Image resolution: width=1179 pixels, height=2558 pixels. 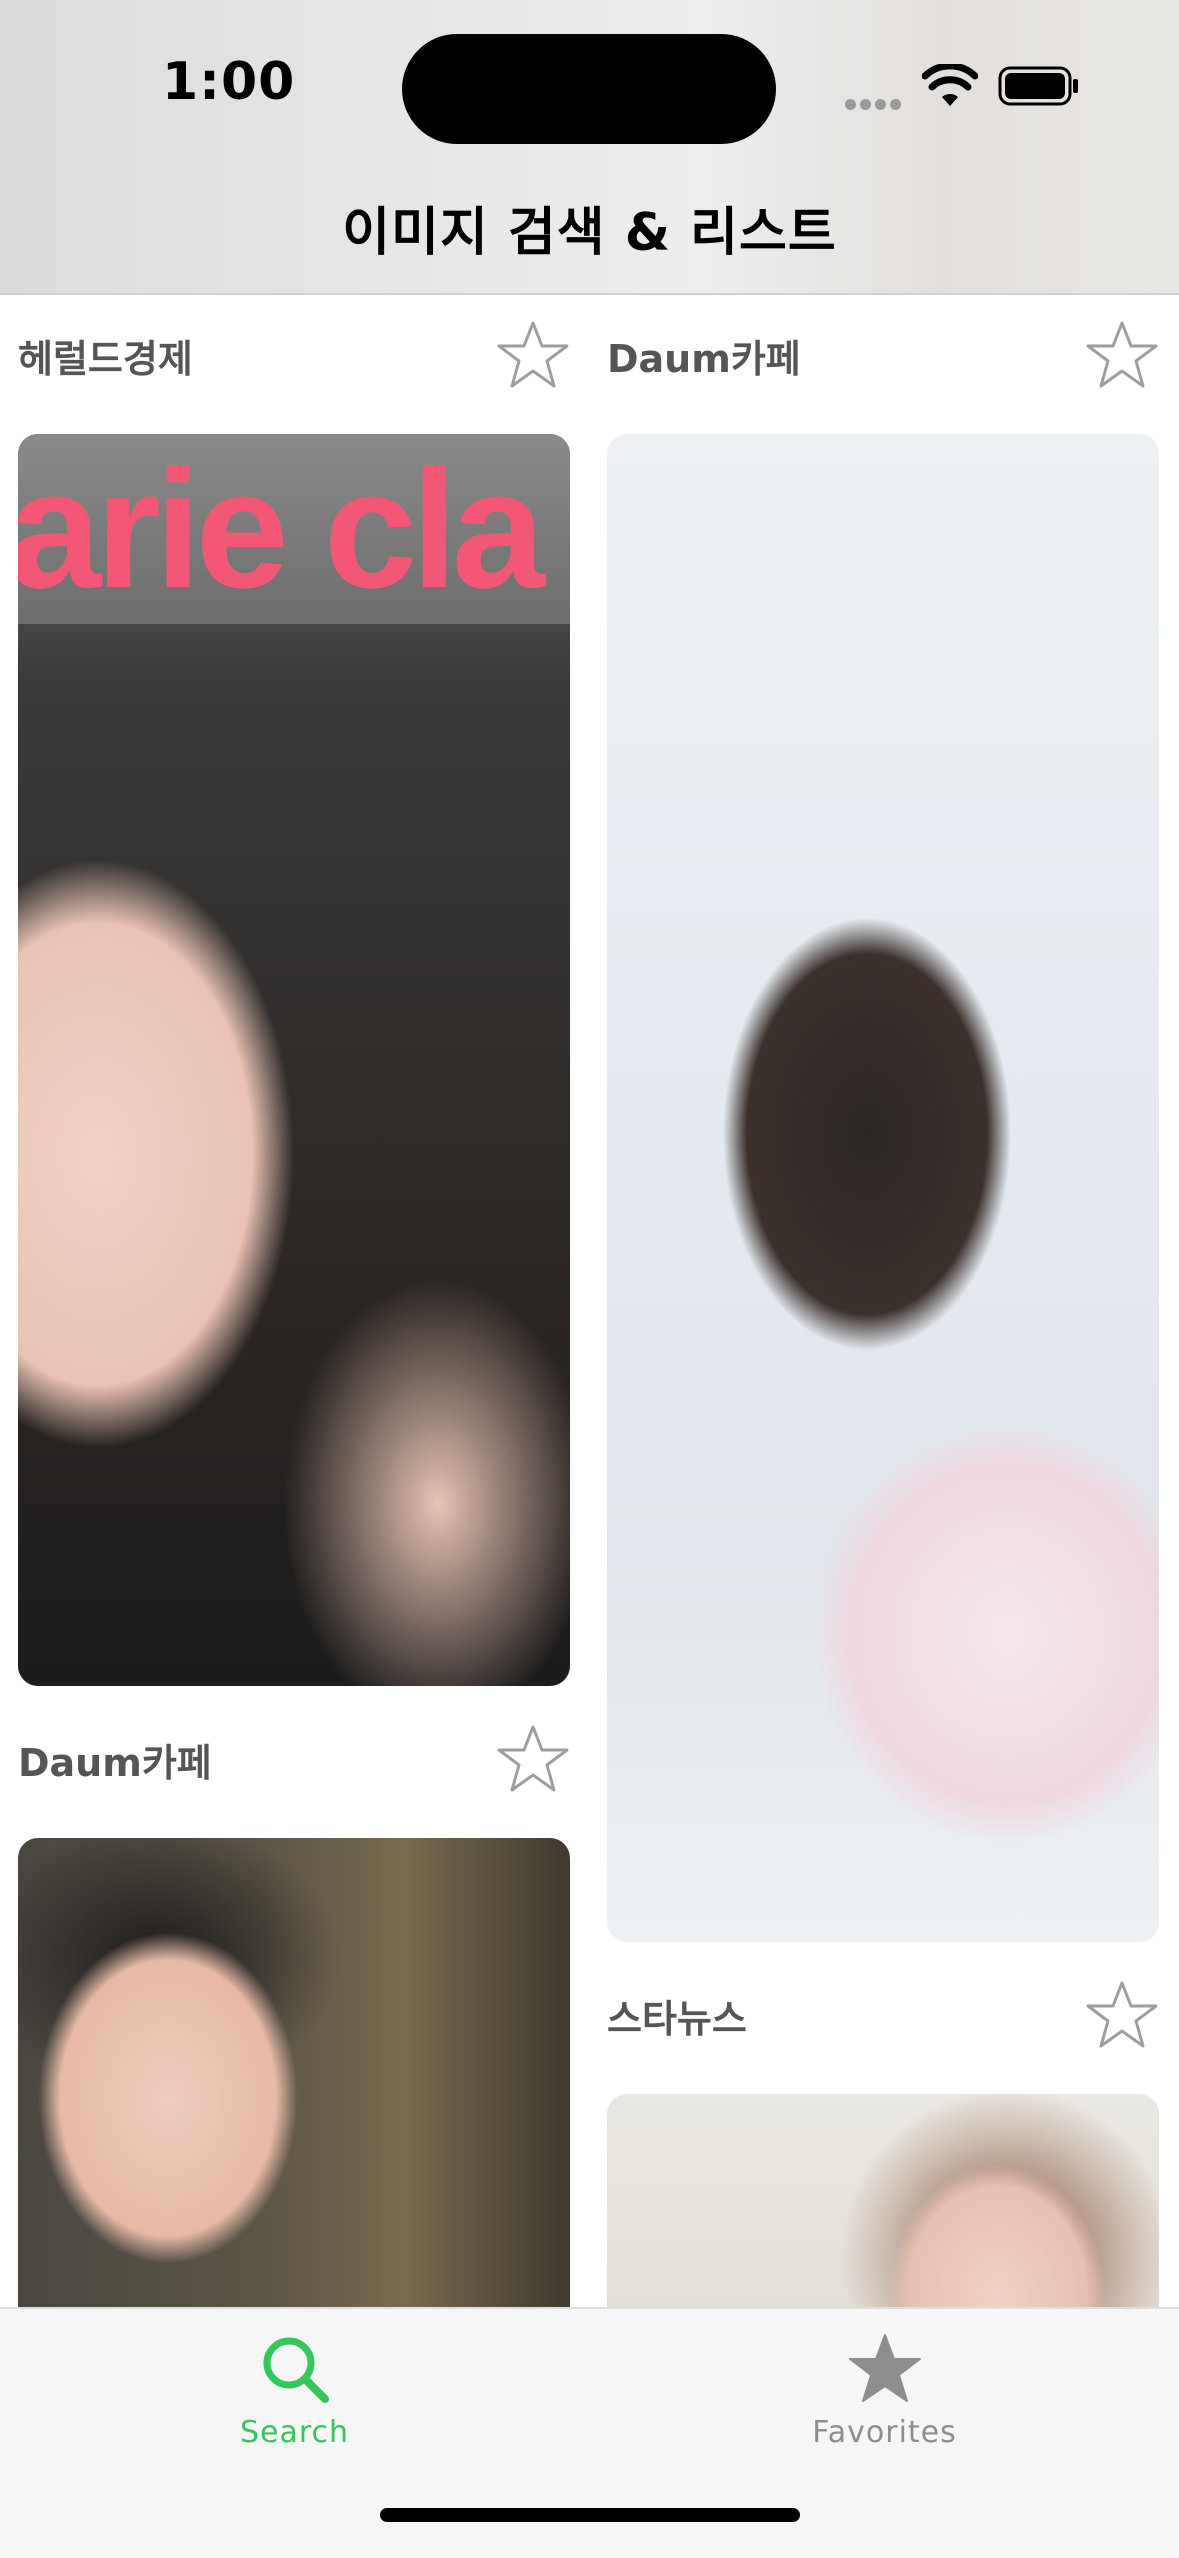 What do you see at coordinates (677, 2018) in the screenshot?
I see `source-label: 스타뉴스` at bounding box center [677, 2018].